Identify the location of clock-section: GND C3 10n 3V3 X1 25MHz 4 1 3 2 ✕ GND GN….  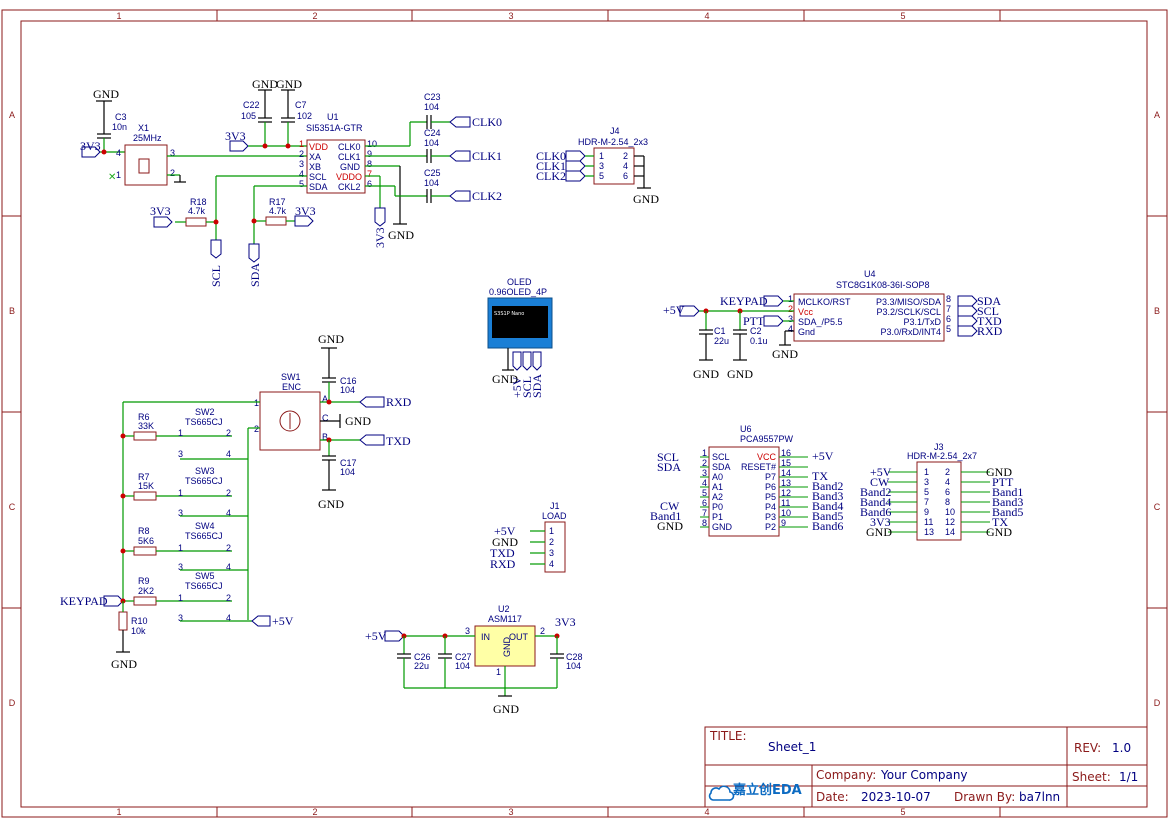
(291, 182).